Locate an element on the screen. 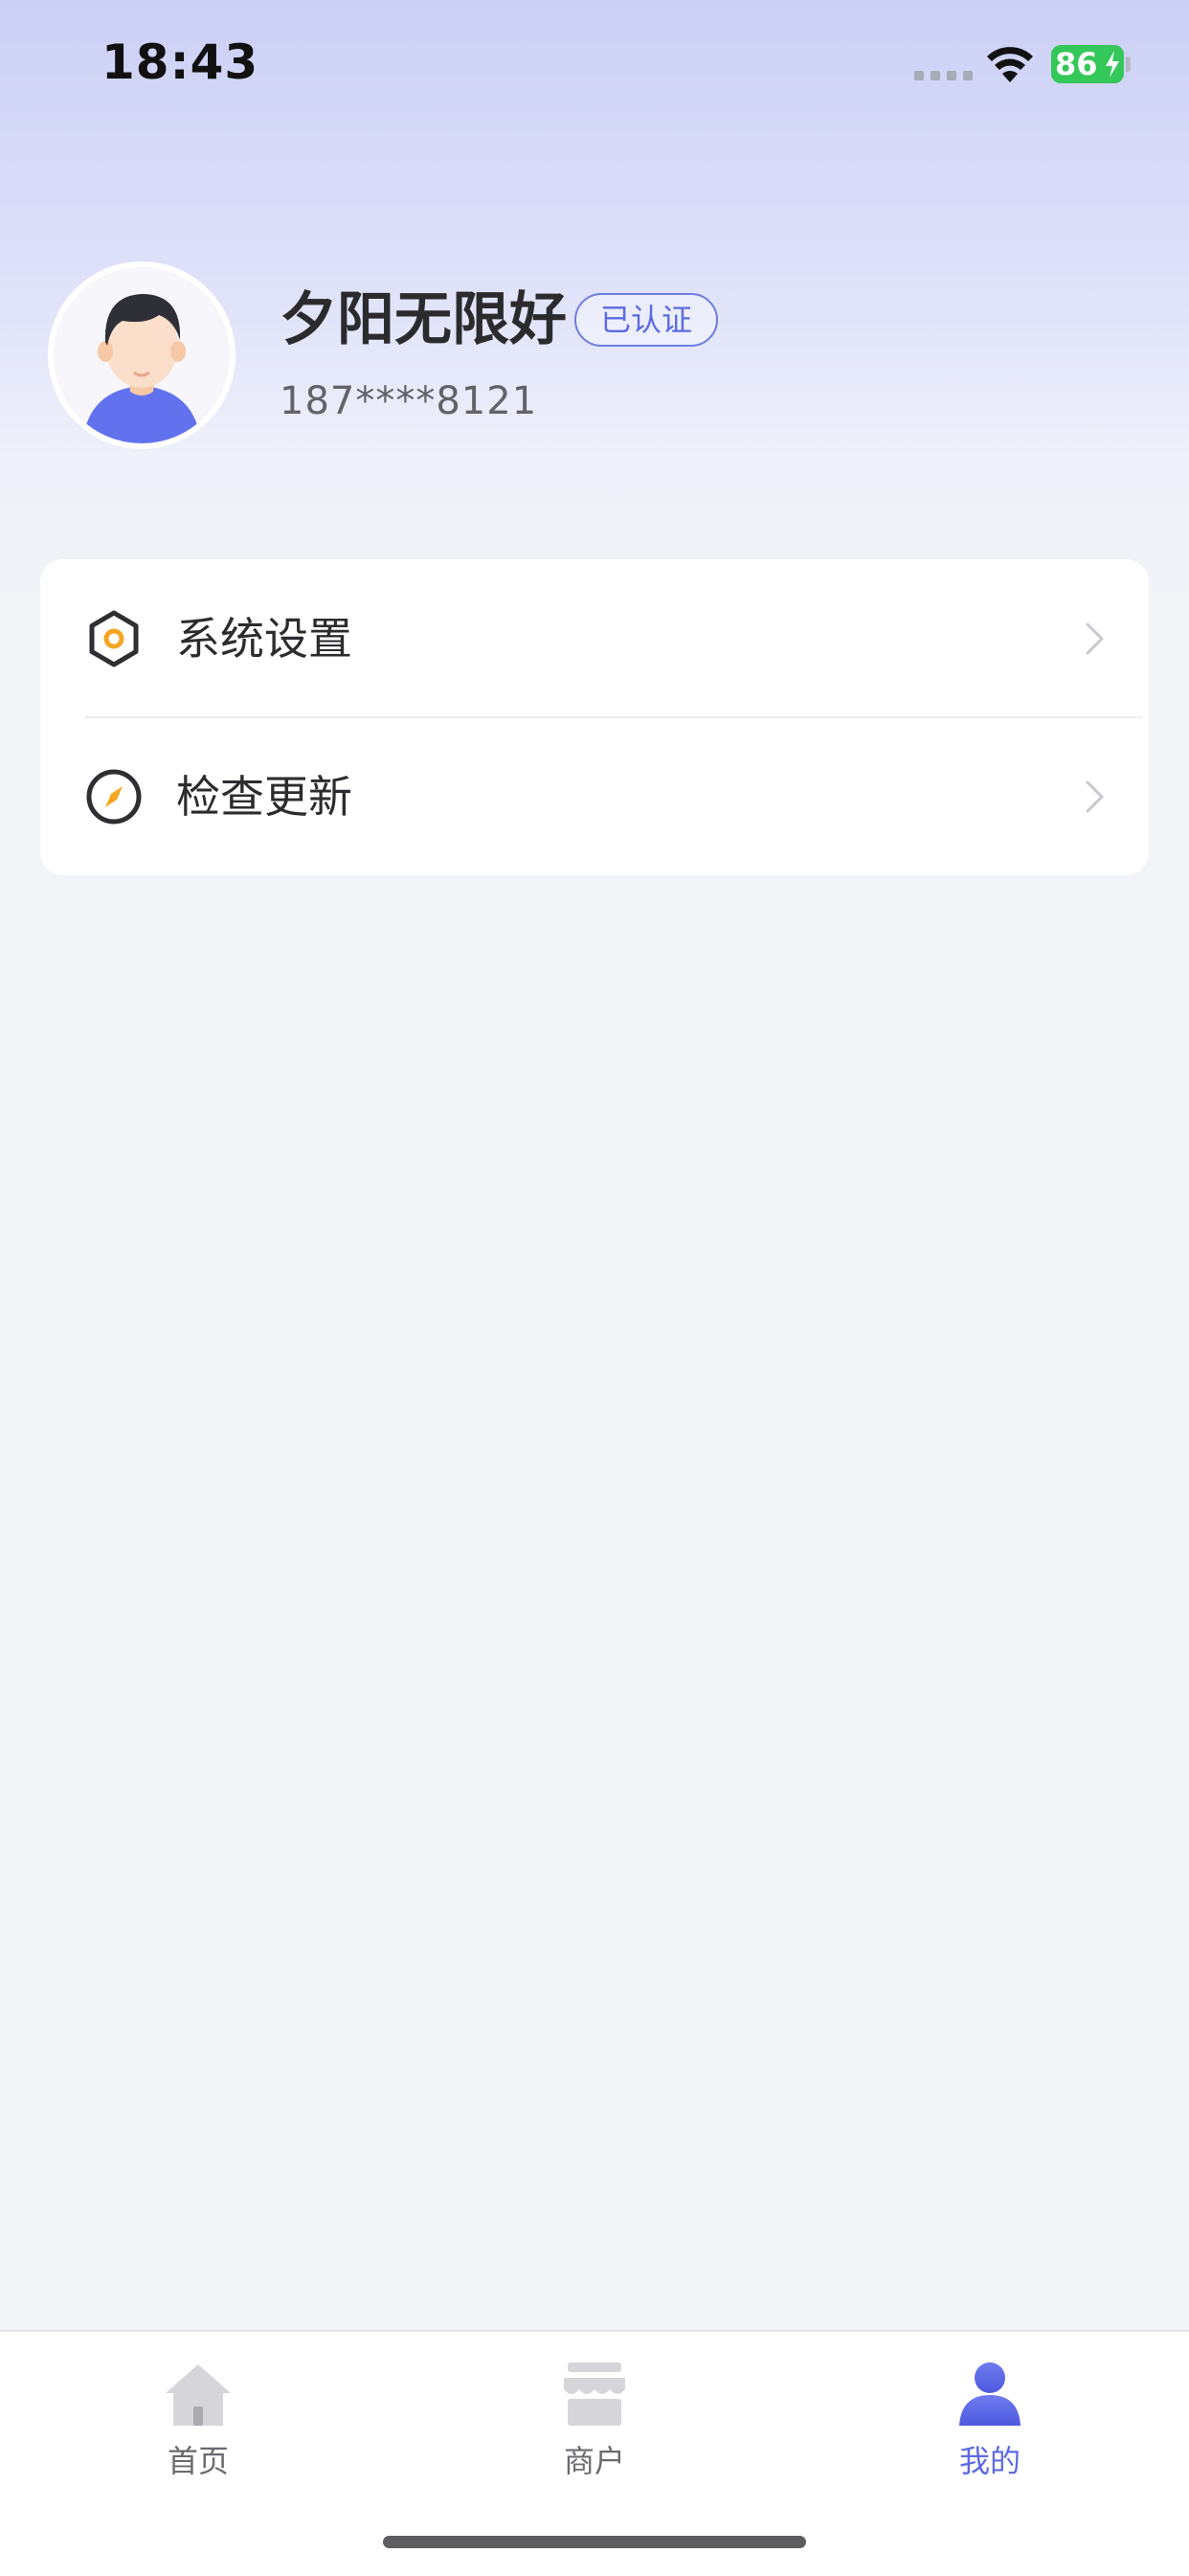 This screenshot has height=2576, width=1189. tab-mine: 我的 is located at coordinates (990, 2423).